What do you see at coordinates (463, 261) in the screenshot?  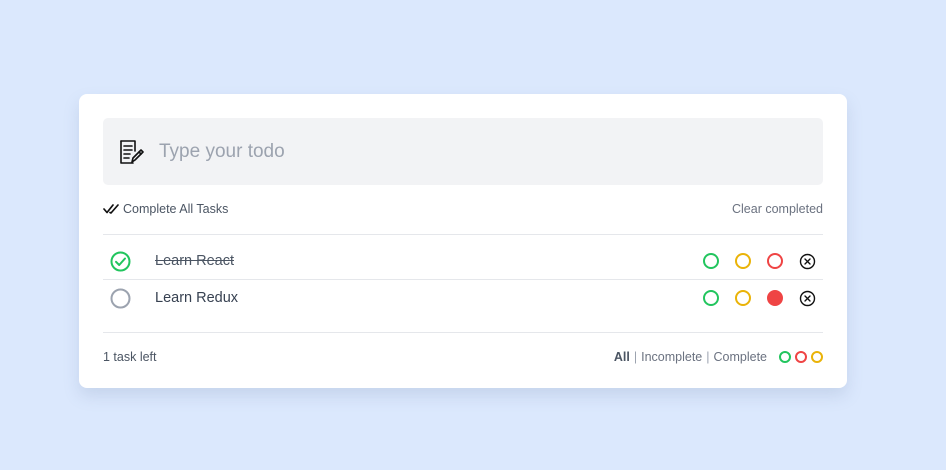 I see `todo-item: Learn React` at bounding box center [463, 261].